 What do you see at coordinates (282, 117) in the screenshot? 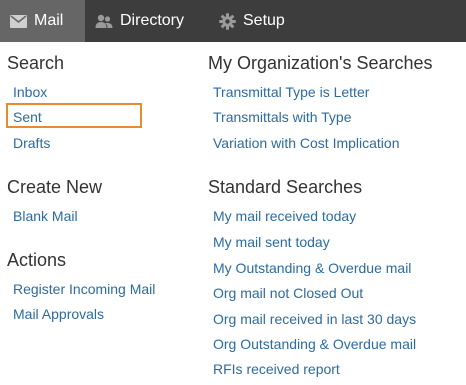
I see `org-search-link: Transmittals with Type` at bounding box center [282, 117].